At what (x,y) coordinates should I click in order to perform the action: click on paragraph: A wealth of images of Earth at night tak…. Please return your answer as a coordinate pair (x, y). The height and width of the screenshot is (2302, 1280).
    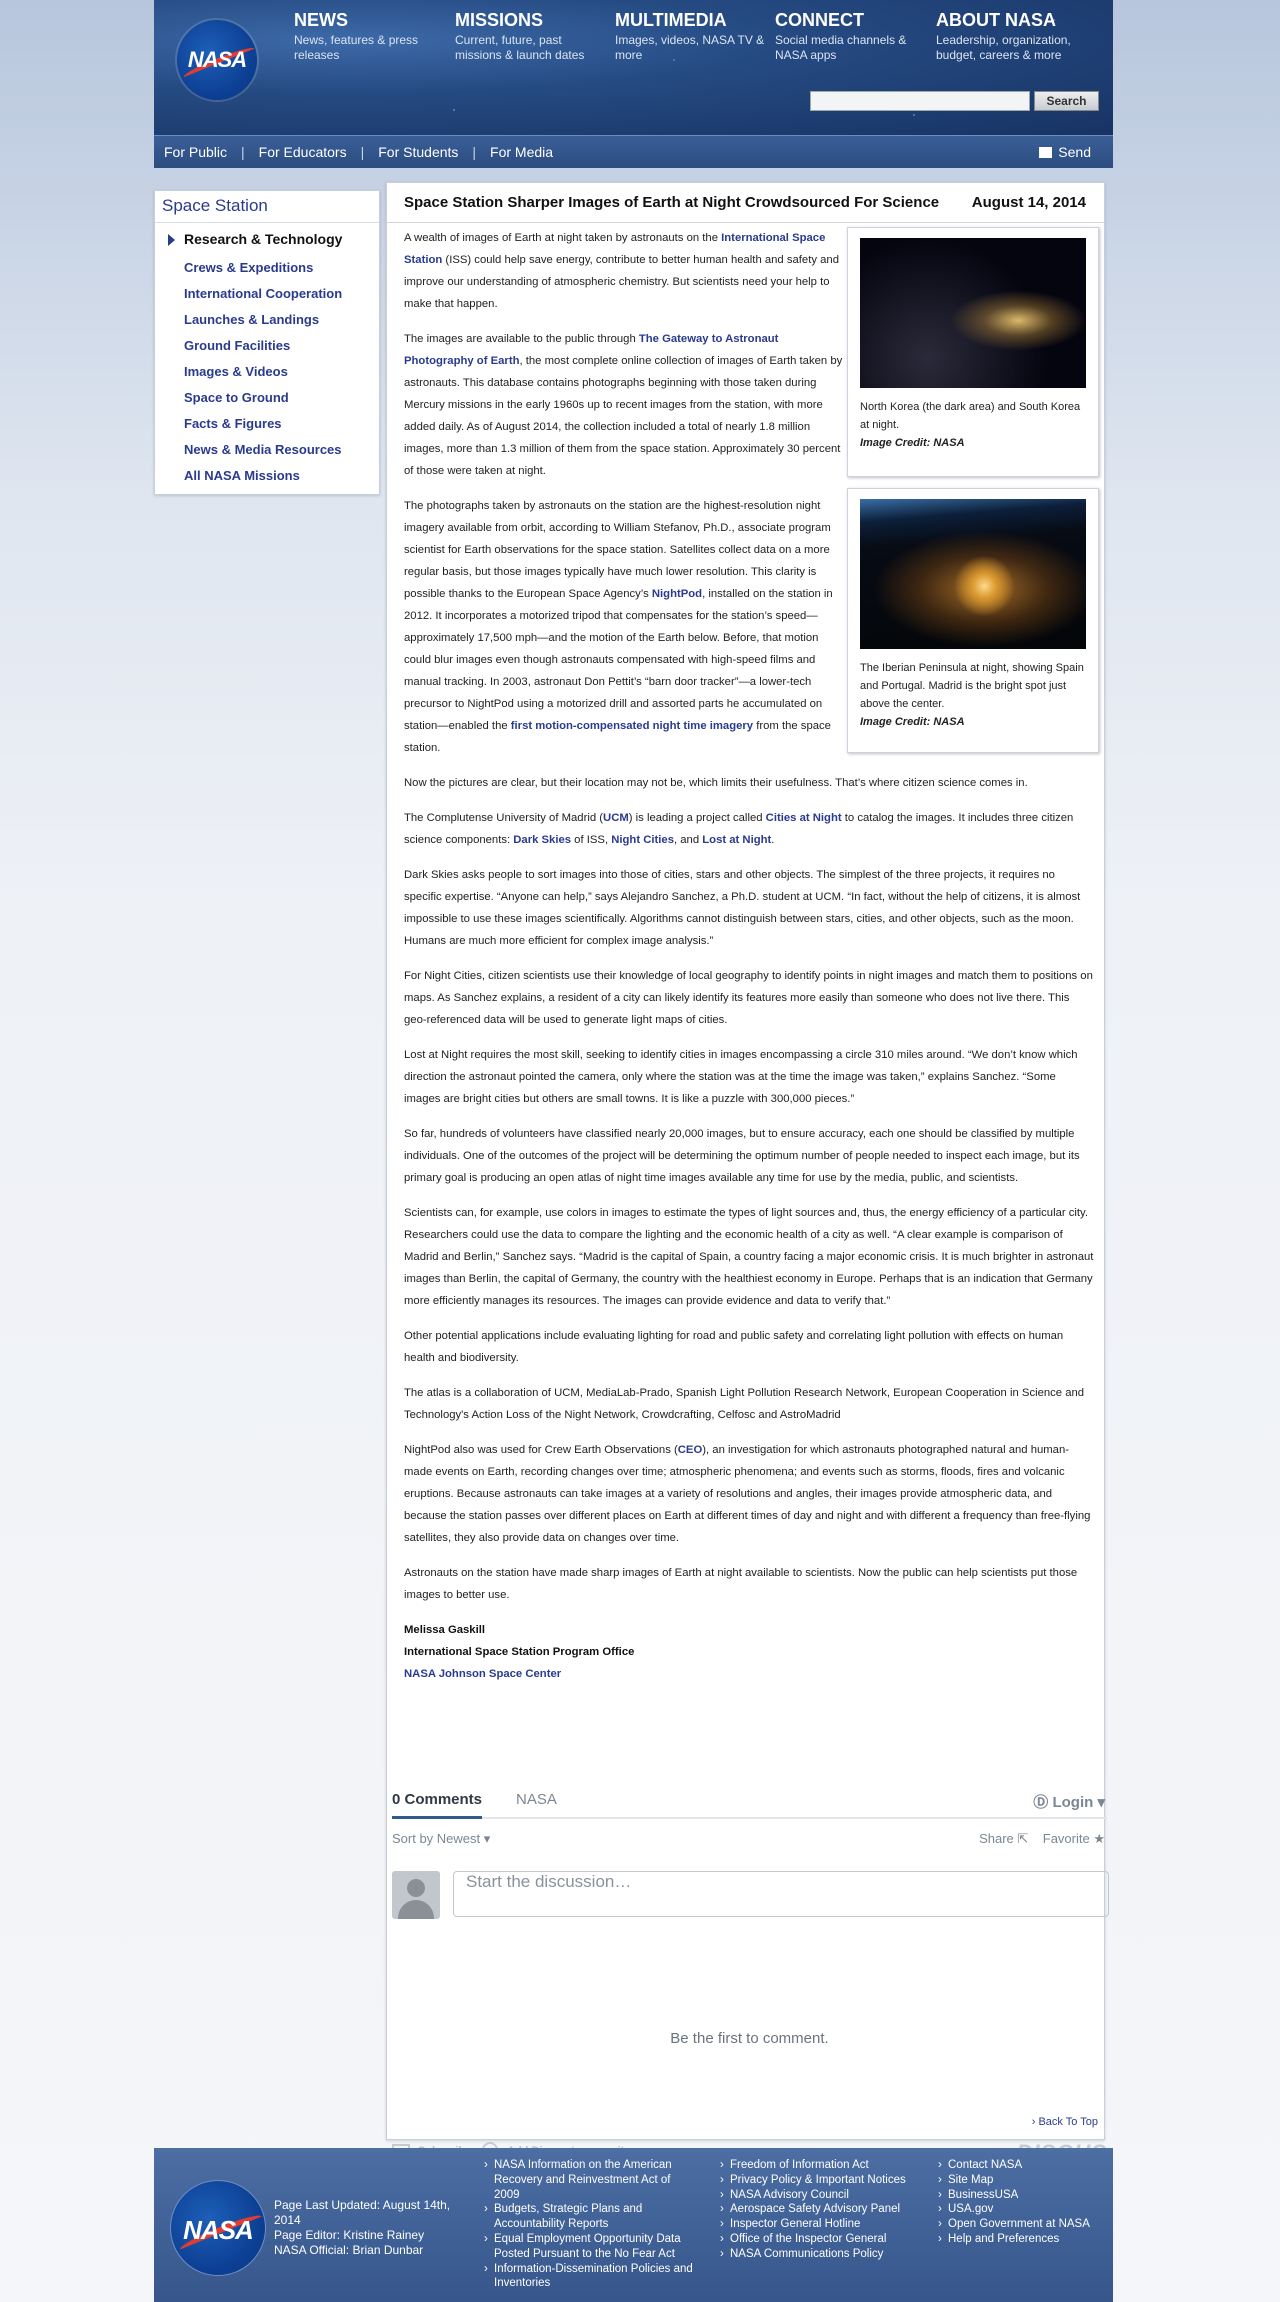
    Looking at the image, I should click on (625, 271).